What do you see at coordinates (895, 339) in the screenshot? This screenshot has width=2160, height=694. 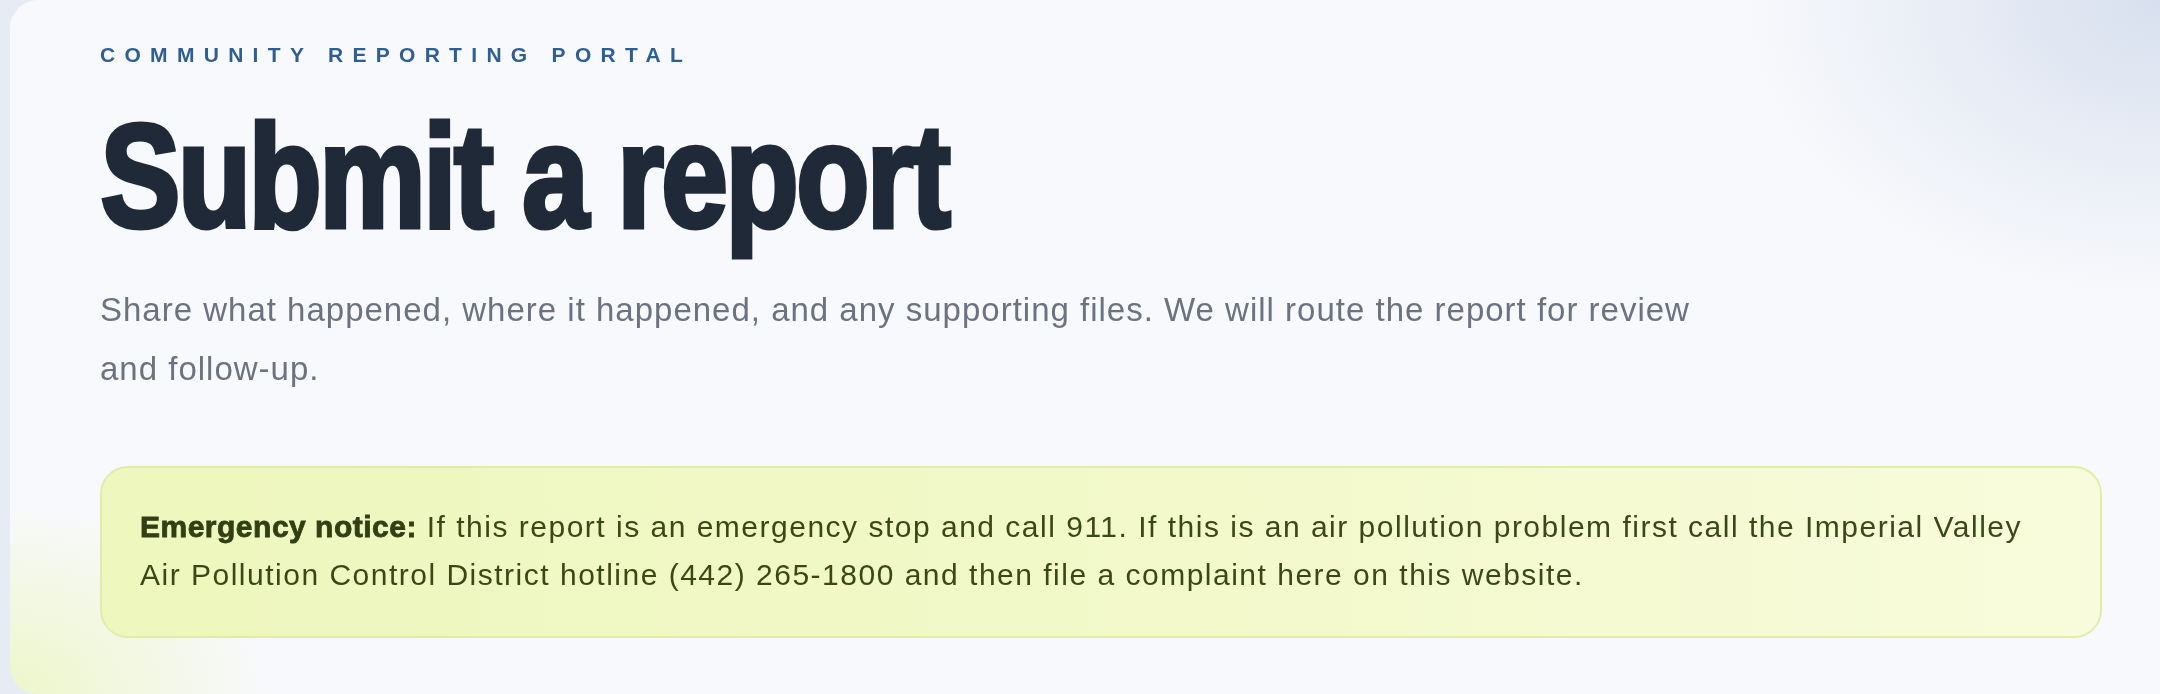 I see `page-subtitle: Share what happened, where it happened, and any supporting files. We will route the report for review and follow-up.` at bounding box center [895, 339].